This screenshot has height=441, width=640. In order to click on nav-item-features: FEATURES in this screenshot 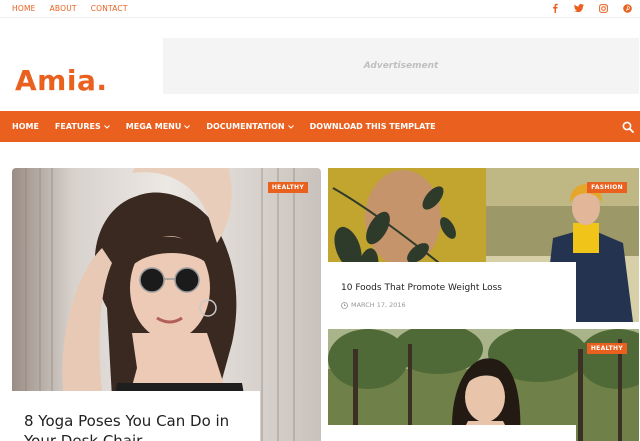, I will do `click(82, 126)`.